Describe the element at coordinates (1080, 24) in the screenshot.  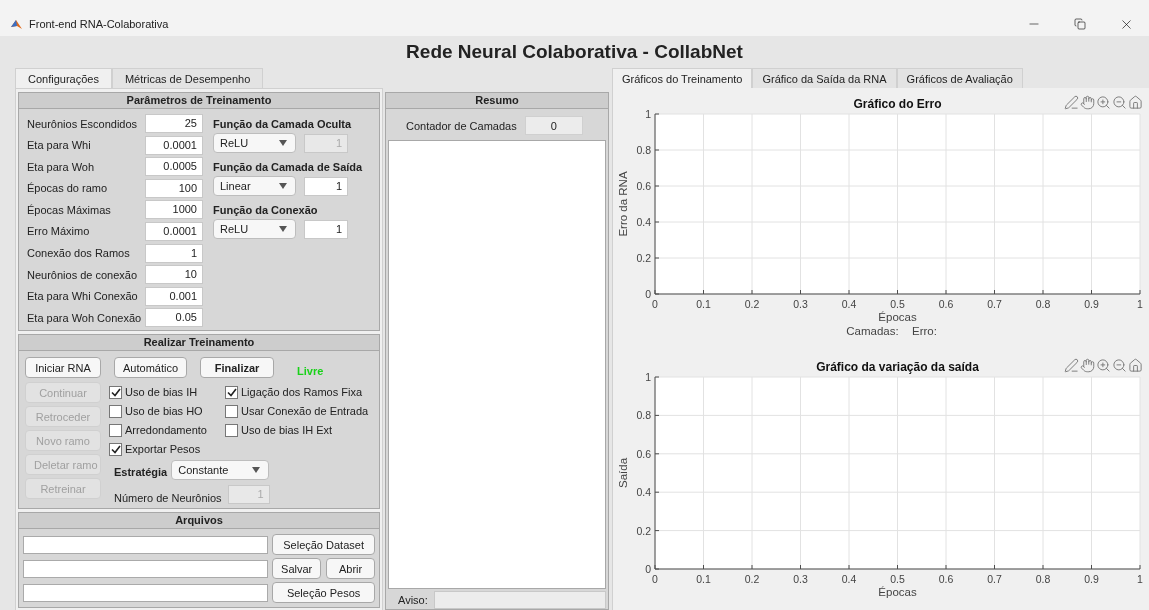
I see `restore-icon` at that location.